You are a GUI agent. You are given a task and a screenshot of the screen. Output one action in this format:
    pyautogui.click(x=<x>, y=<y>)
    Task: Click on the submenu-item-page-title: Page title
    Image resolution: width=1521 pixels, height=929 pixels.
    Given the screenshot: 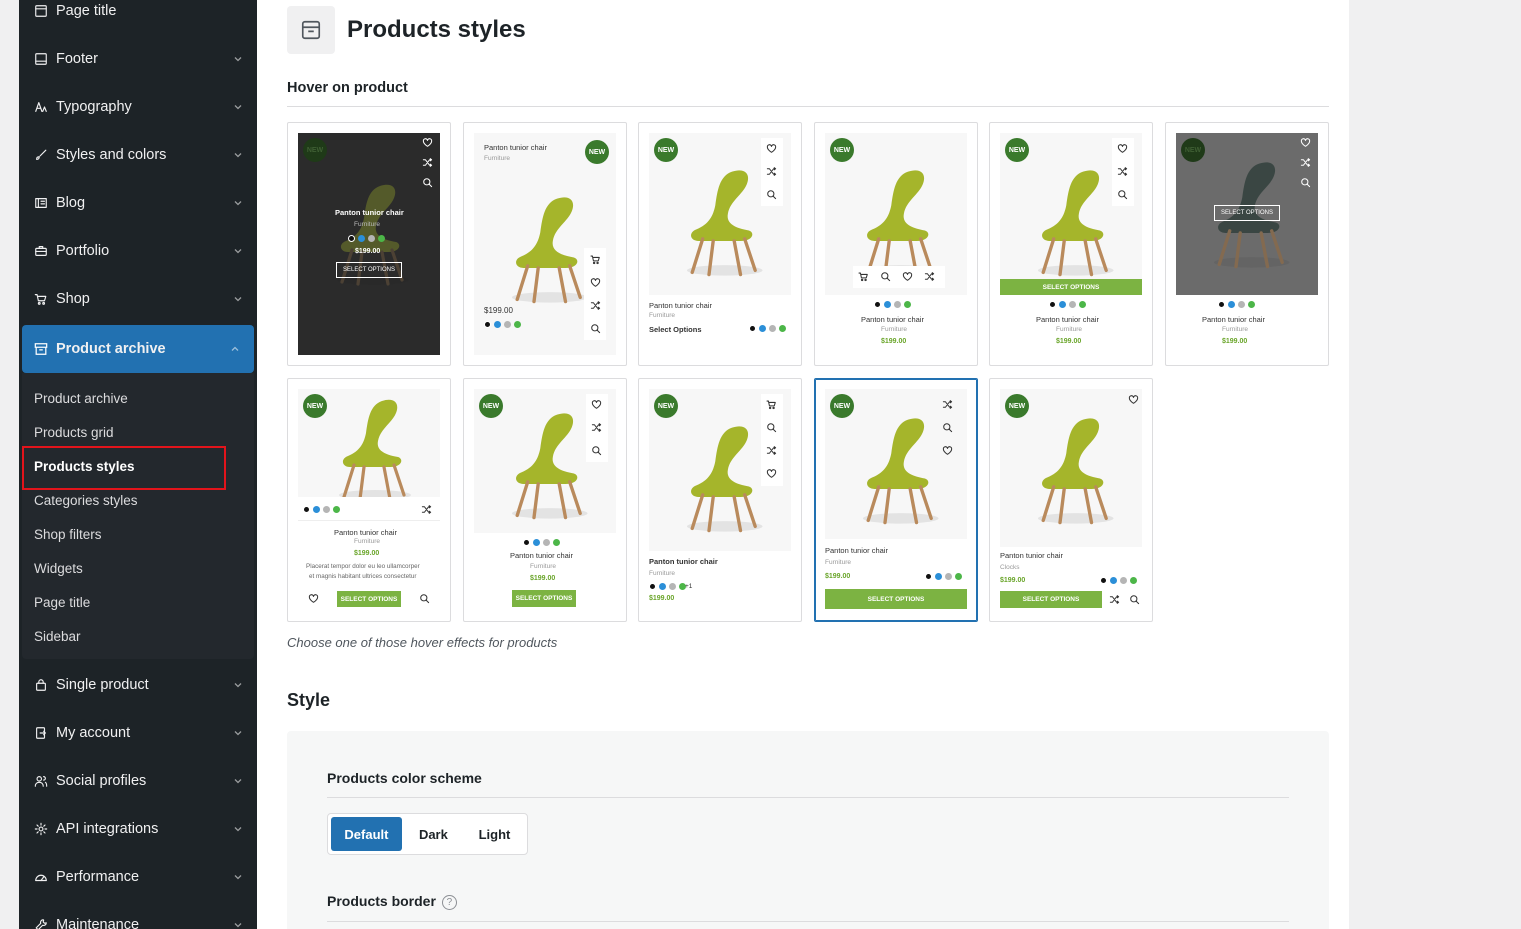 What is the action you would take?
    pyautogui.click(x=138, y=602)
    